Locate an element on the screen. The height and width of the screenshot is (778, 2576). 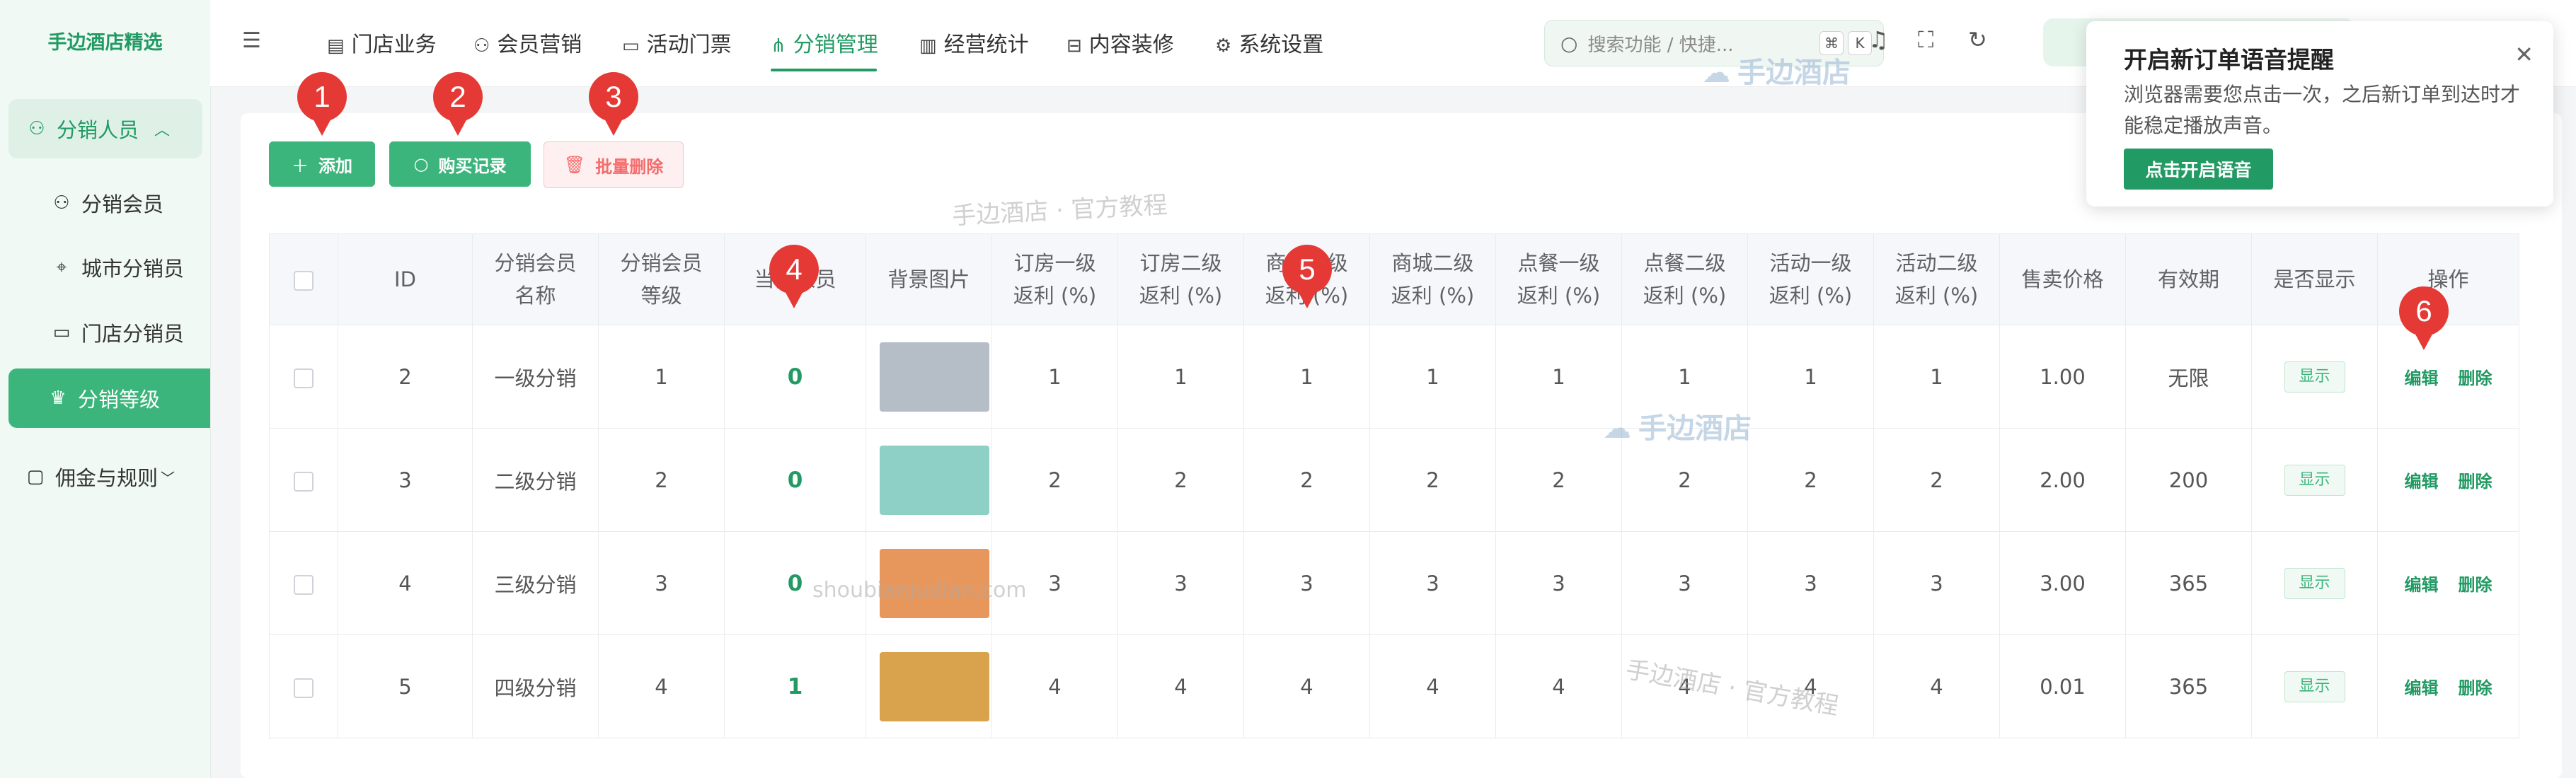
sidebar-group-distributors: ⚇ 分销人员 ︿ is located at coordinates (105, 128).